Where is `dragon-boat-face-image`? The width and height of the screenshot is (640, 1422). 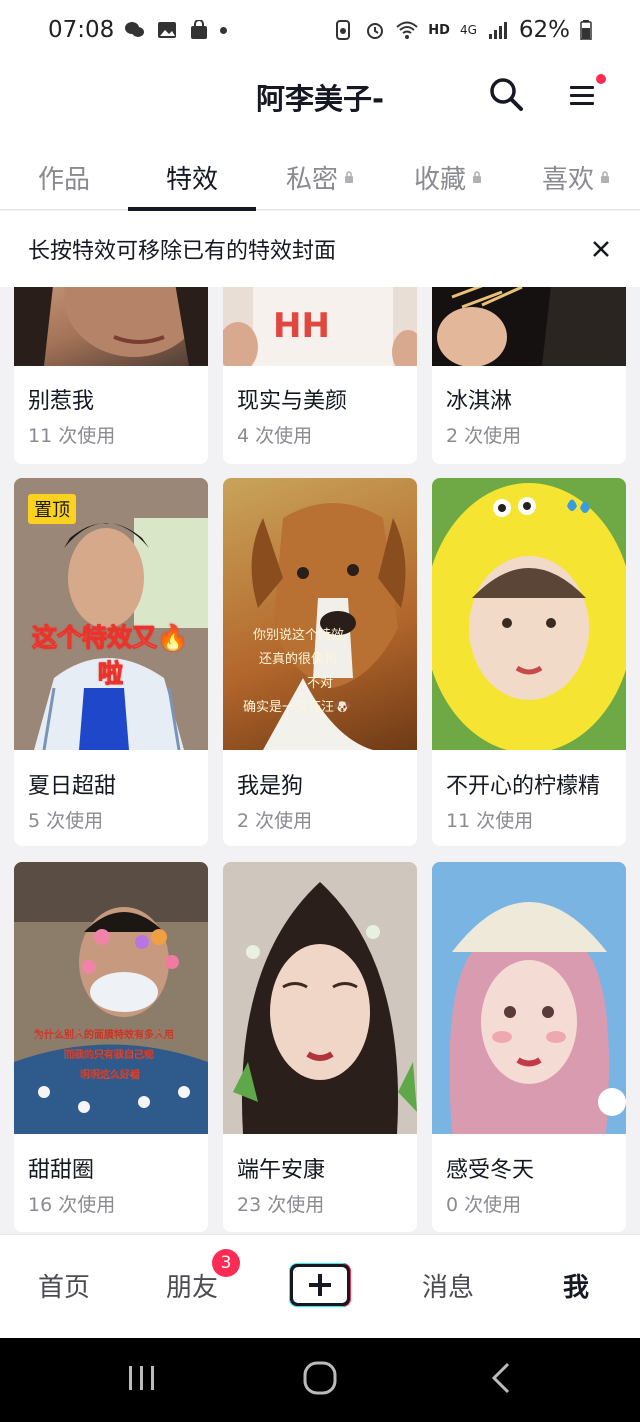
dragon-boat-face-image is located at coordinates (320, 998).